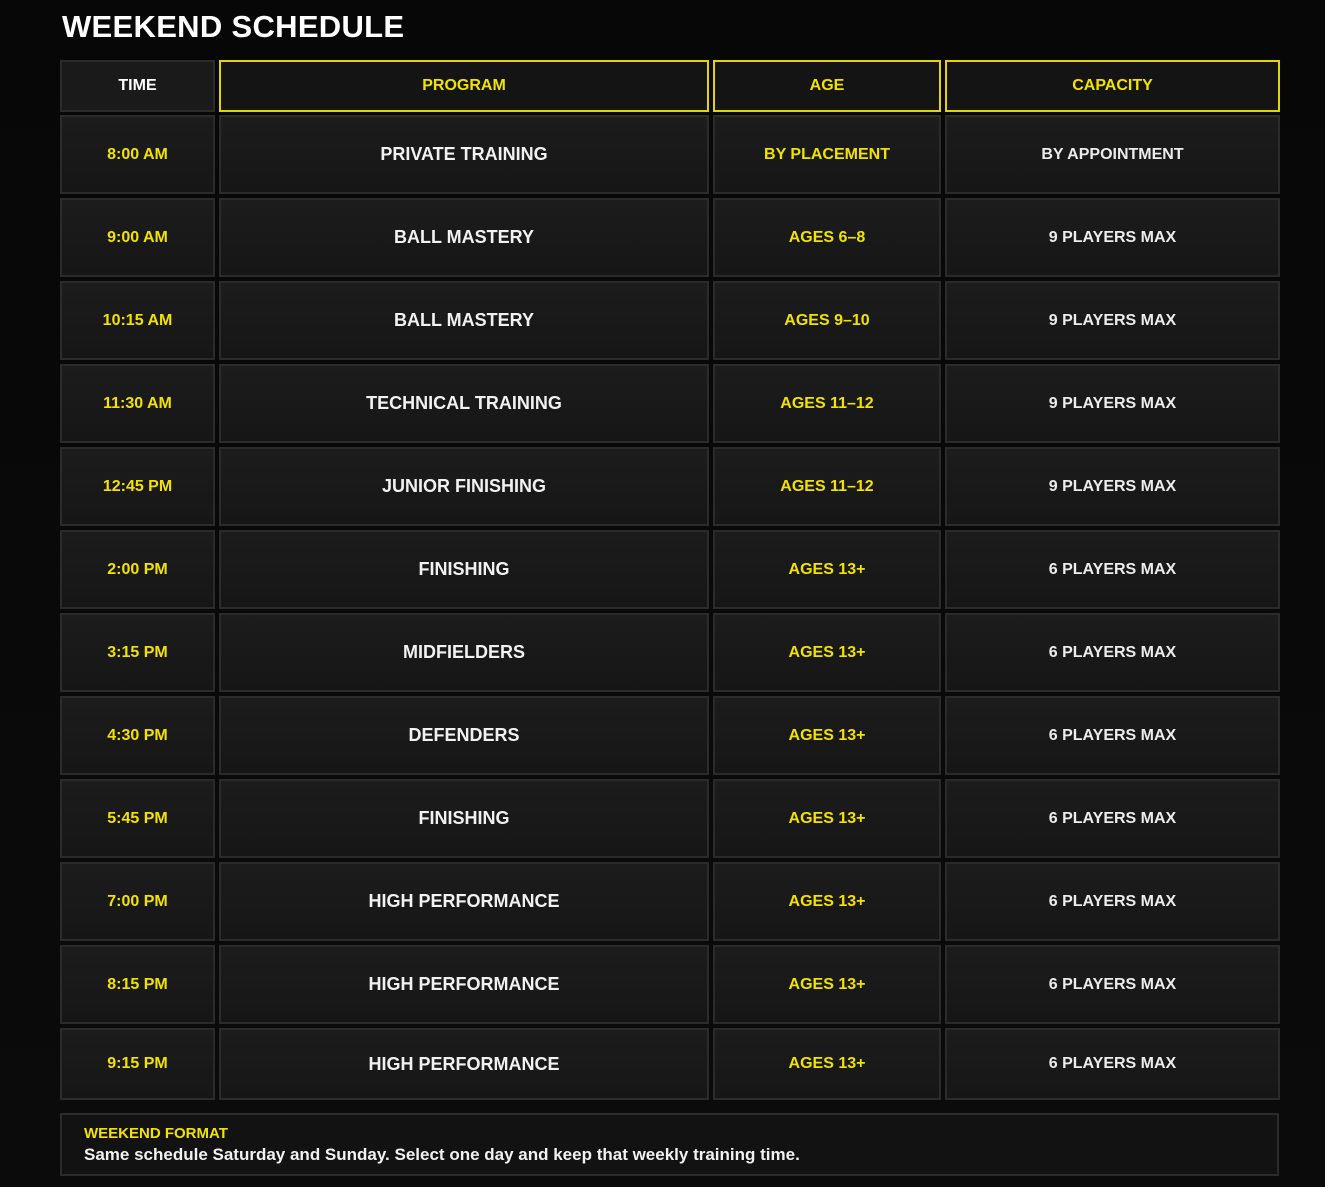 The width and height of the screenshot is (1325, 1187). Describe the element at coordinates (137, 320) in the screenshot. I see `cell-time: 10:15 AM` at that location.